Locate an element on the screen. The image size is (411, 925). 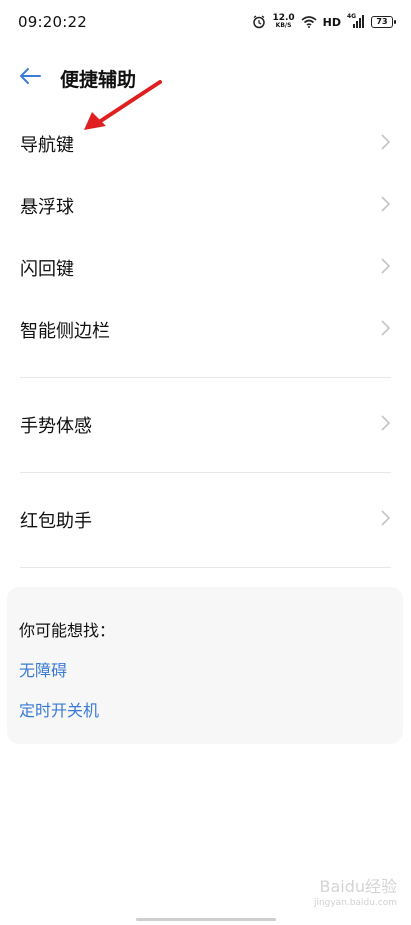
home-indicator is located at coordinates (206, 919).